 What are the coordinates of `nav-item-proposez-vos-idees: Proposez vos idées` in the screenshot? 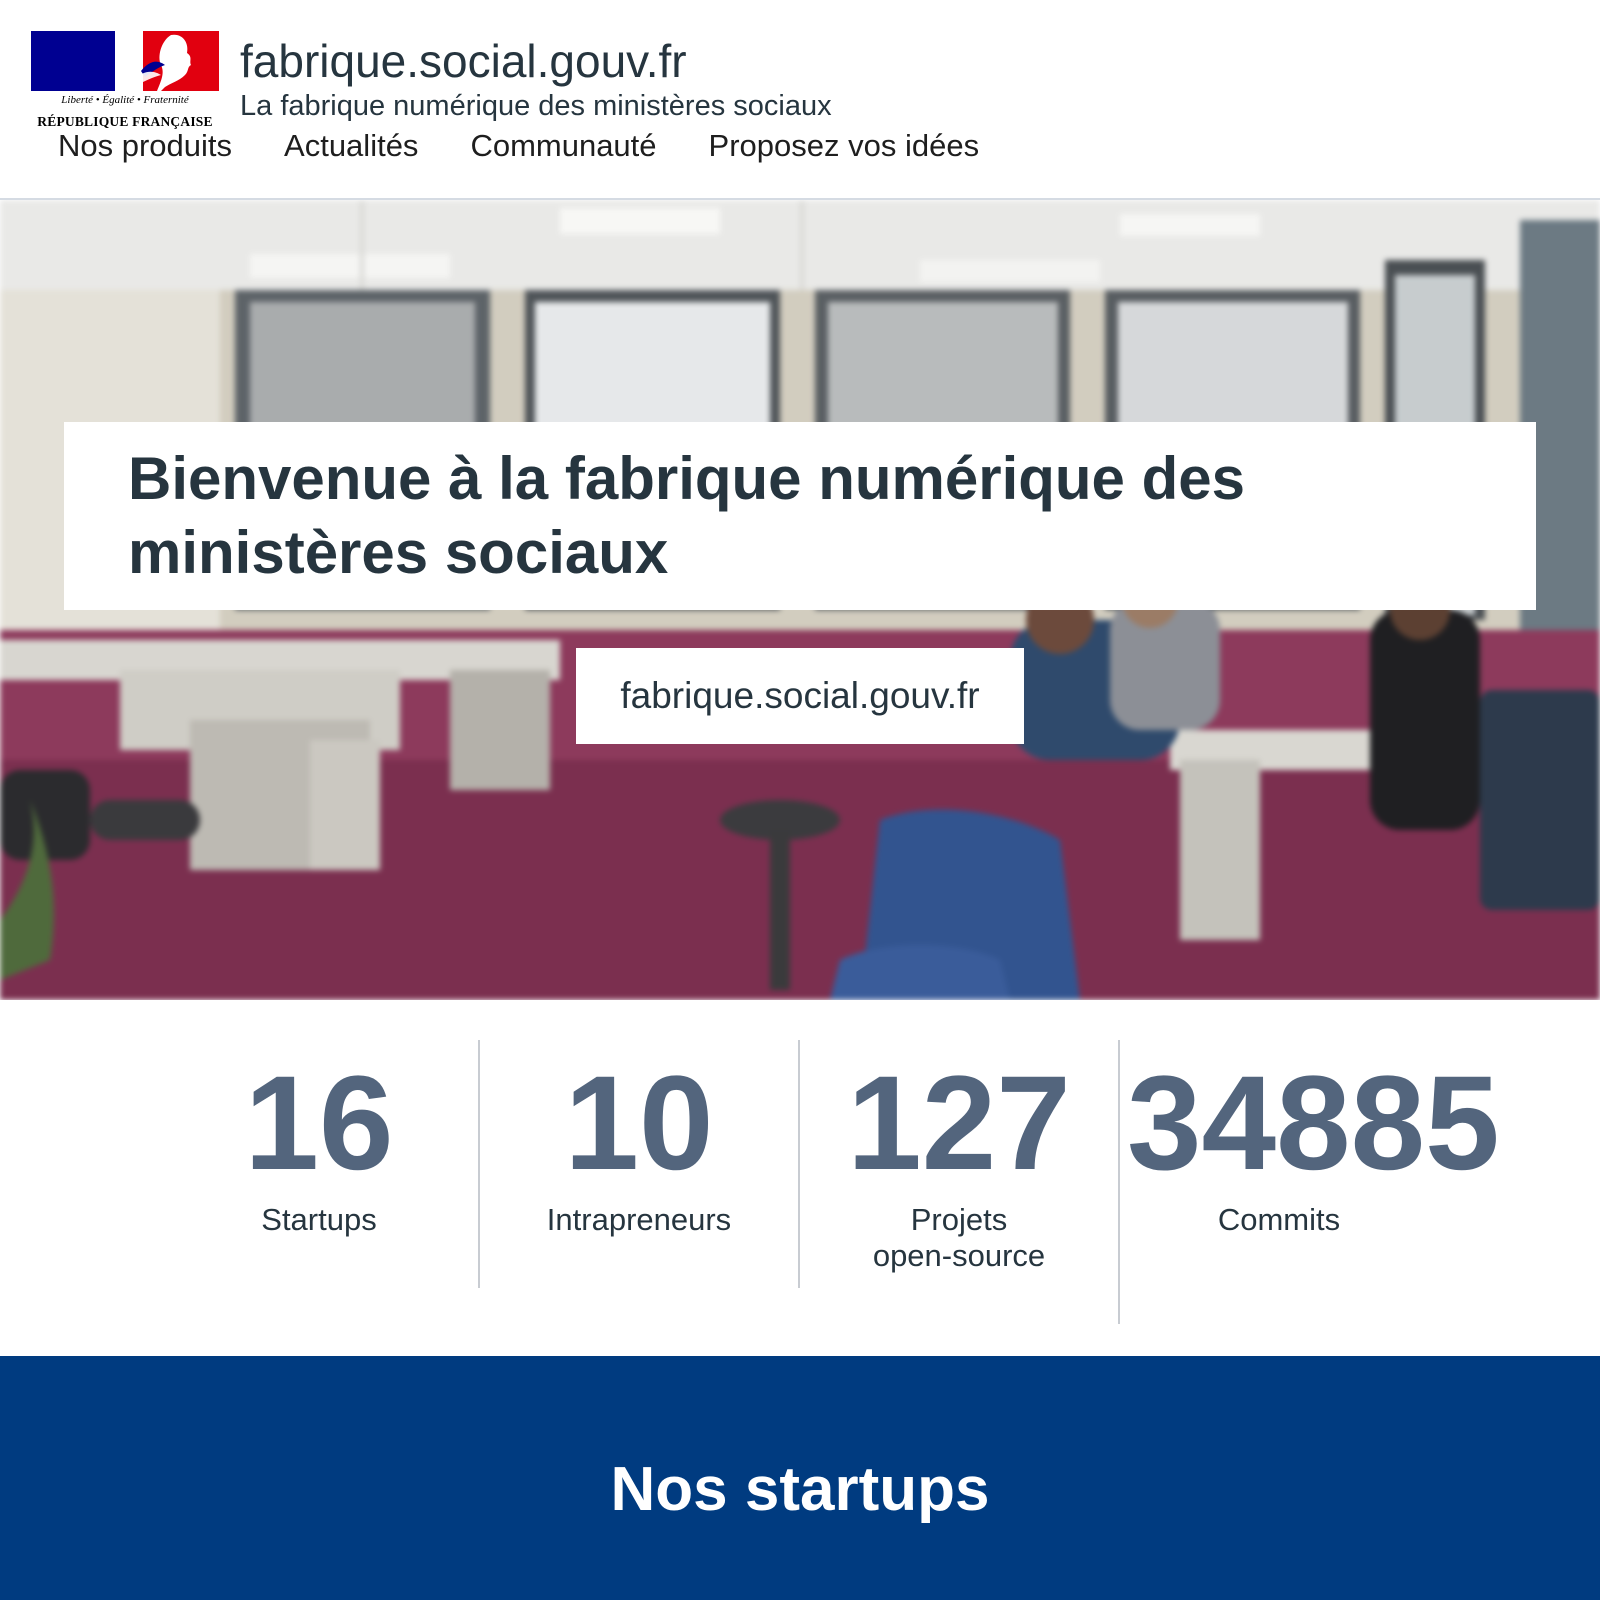 It's located at (844, 146).